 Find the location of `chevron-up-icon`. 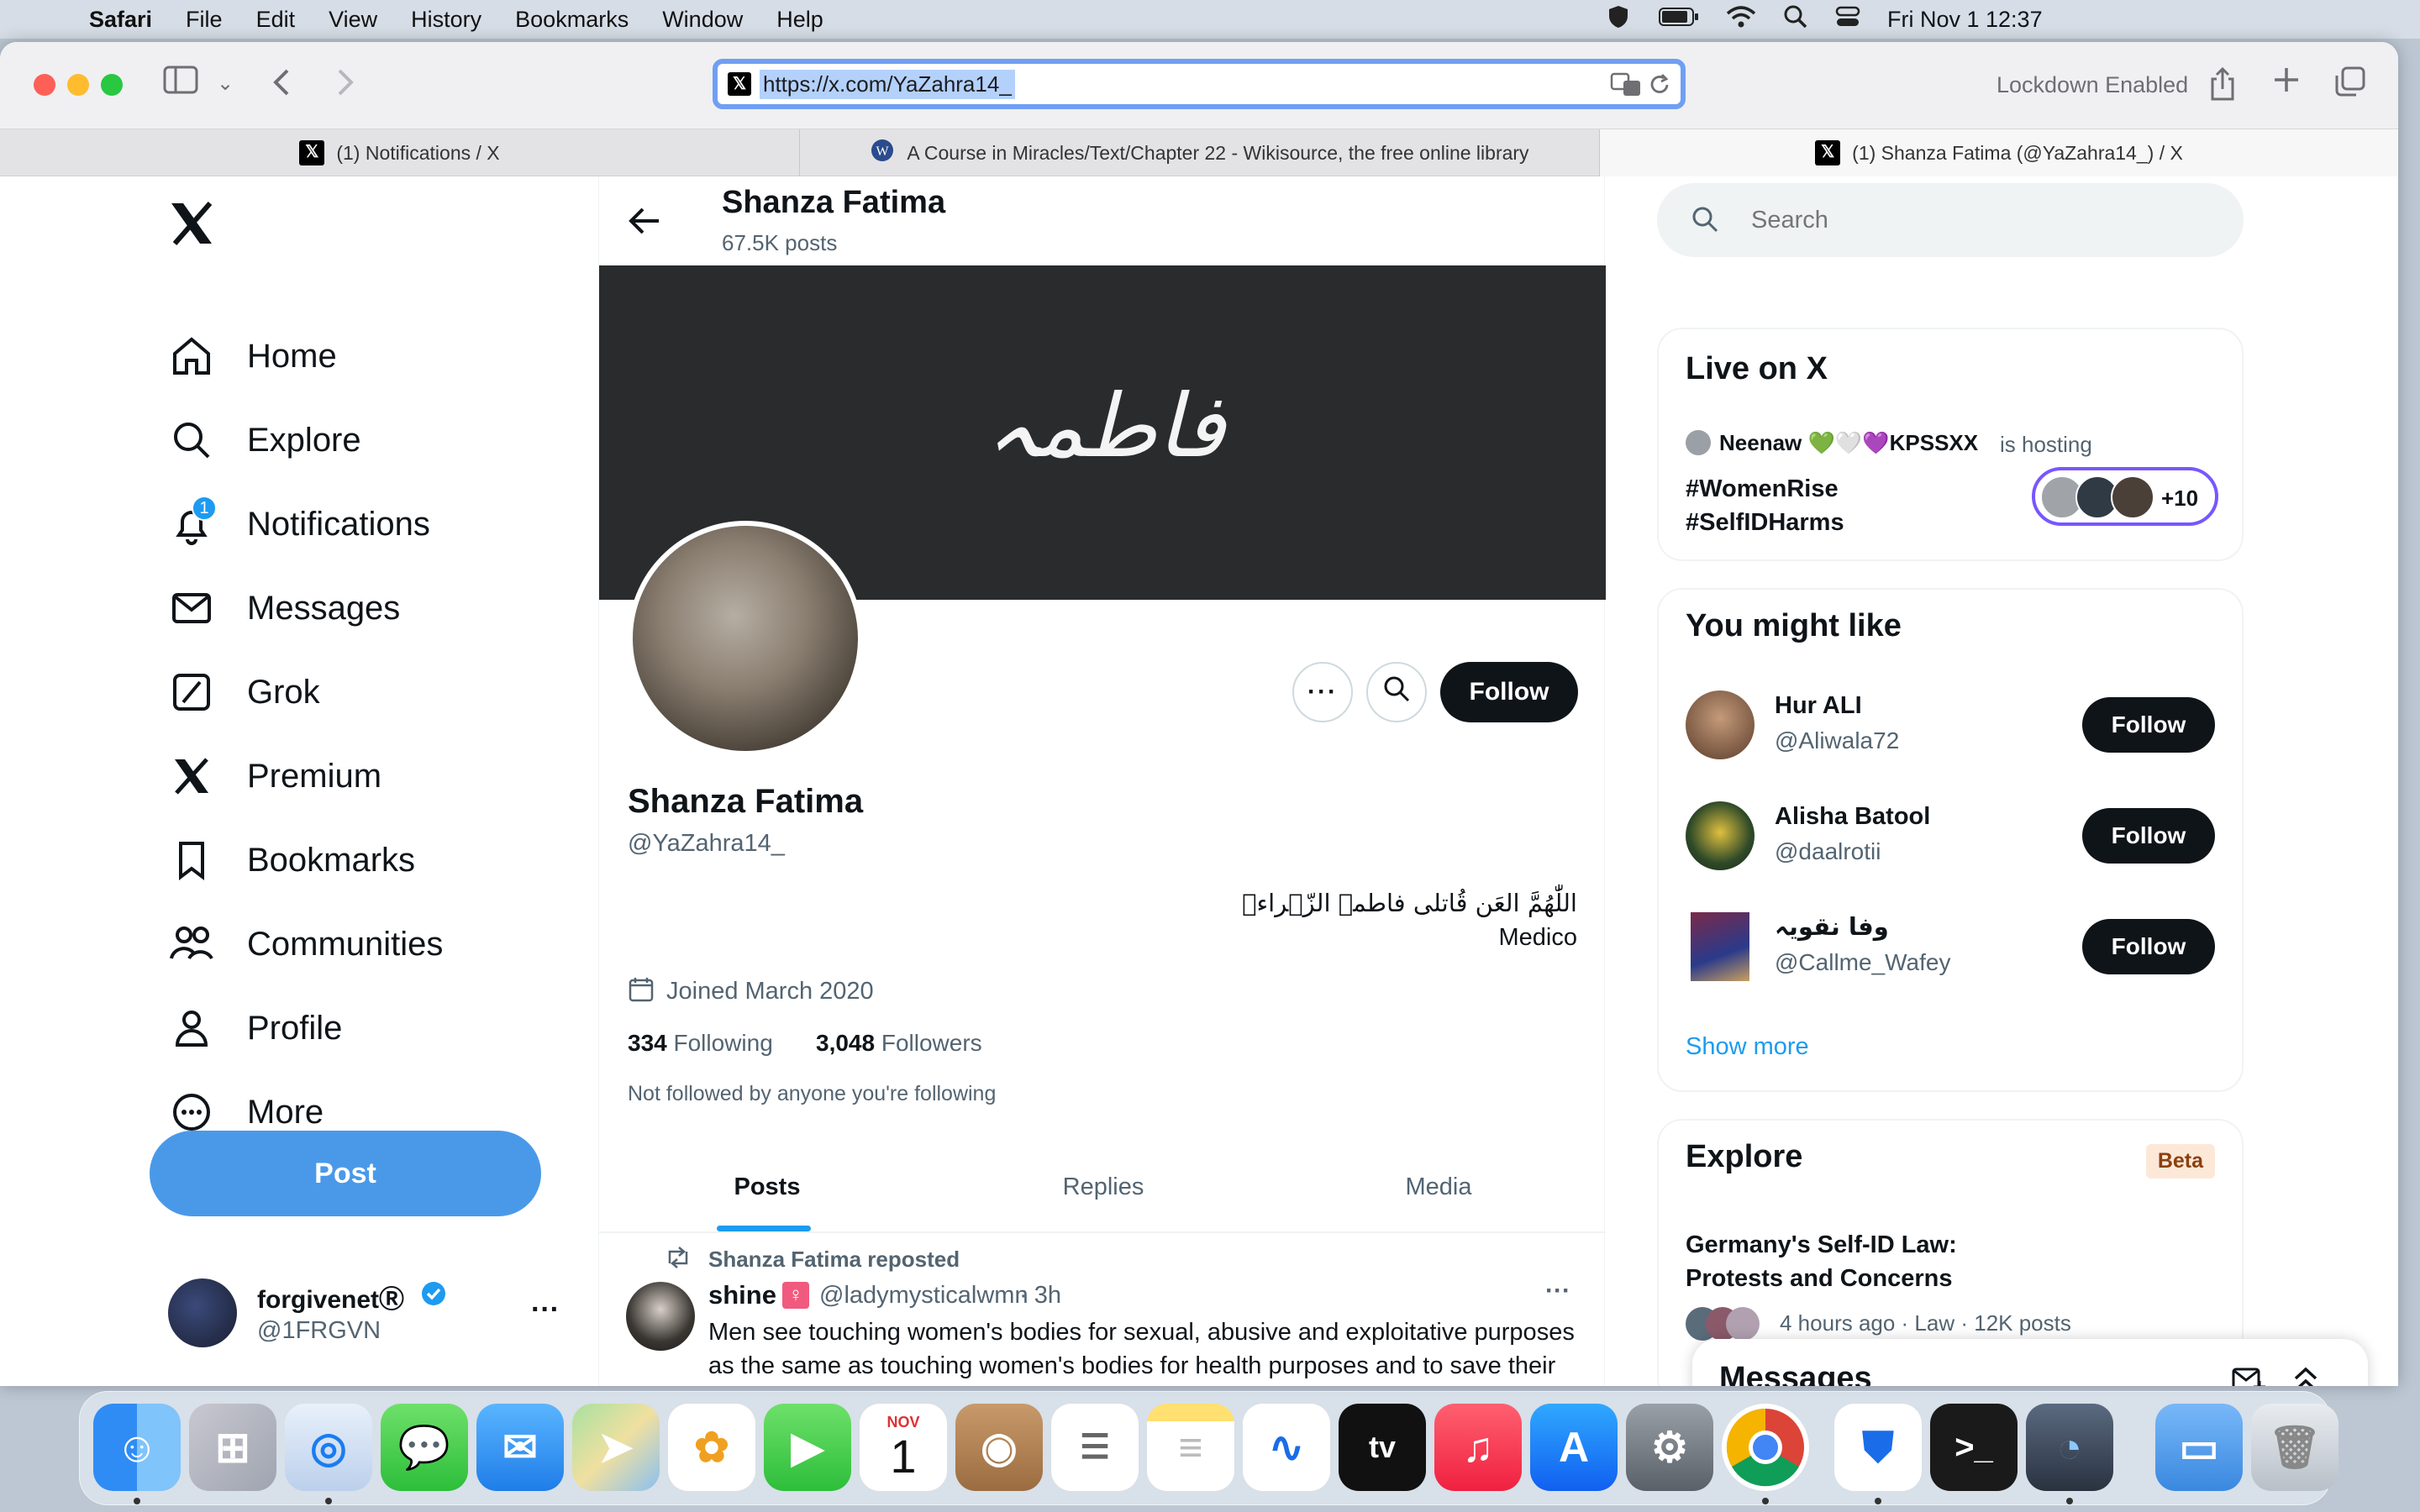

chevron-up-icon is located at coordinates (2306, 1375).